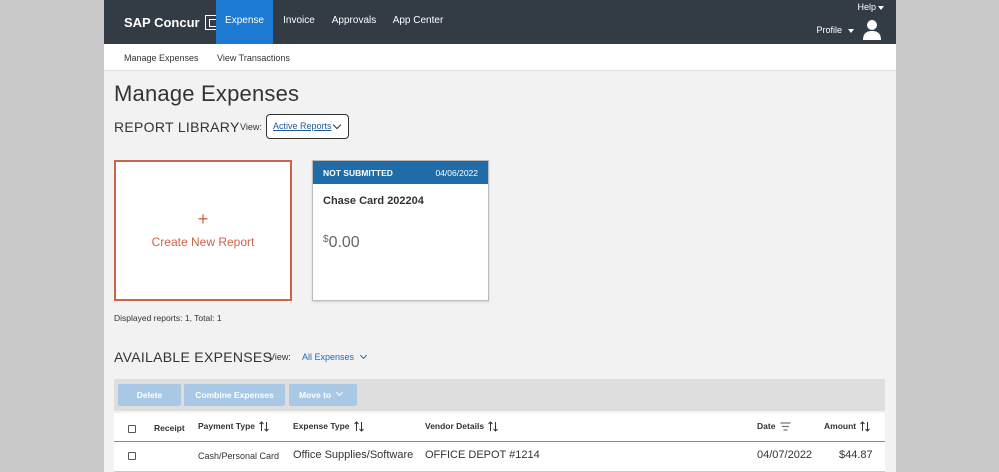 The image size is (999, 472). What do you see at coordinates (455, 426) in the screenshot?
I see `column-vendor-details-label: Vendor Details` at bounding box center [455, 426].